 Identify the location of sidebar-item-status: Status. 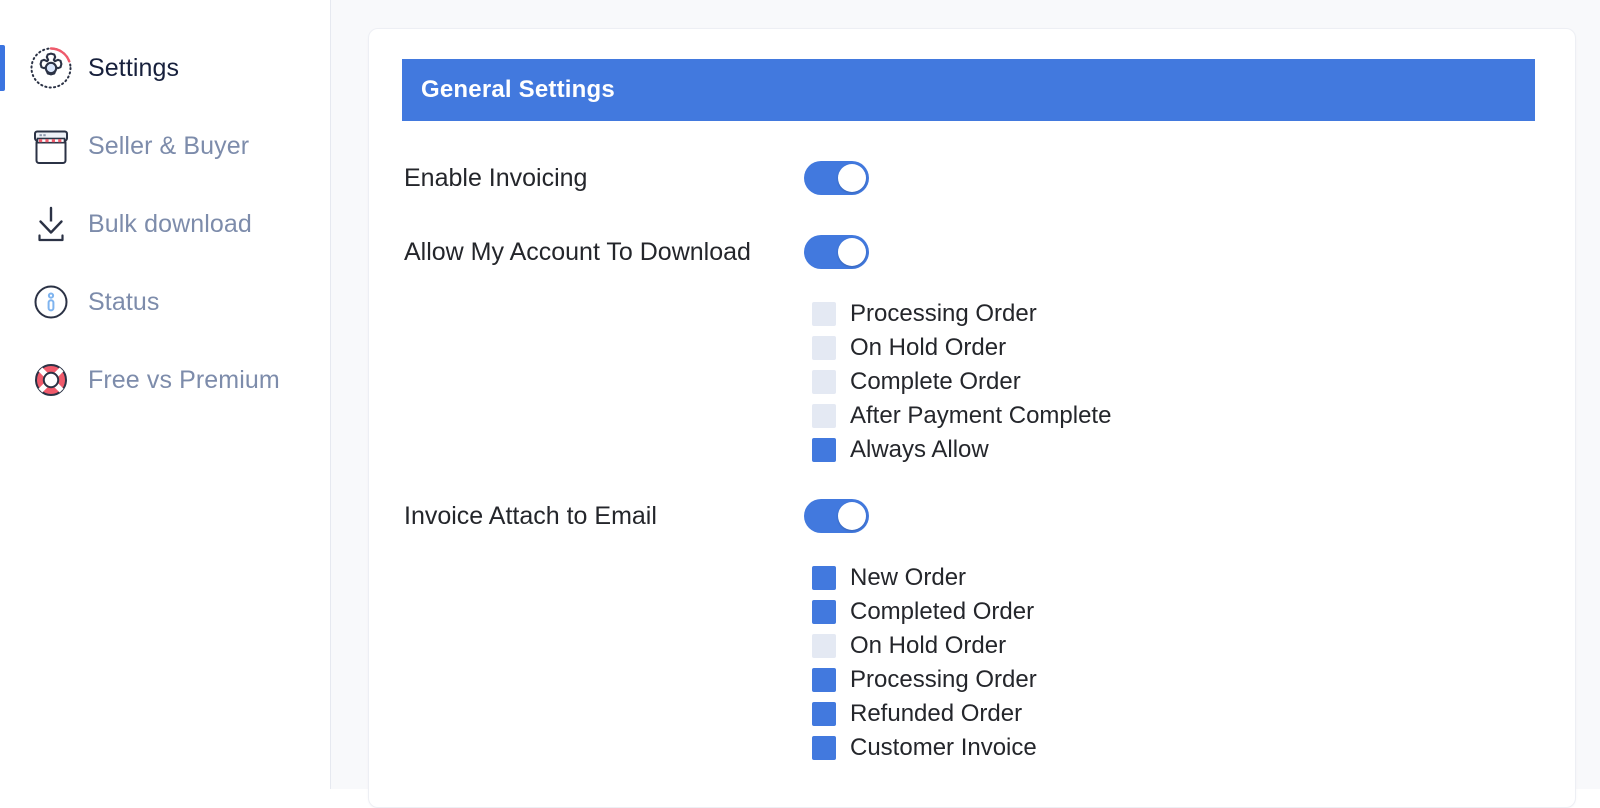
(165, 302).